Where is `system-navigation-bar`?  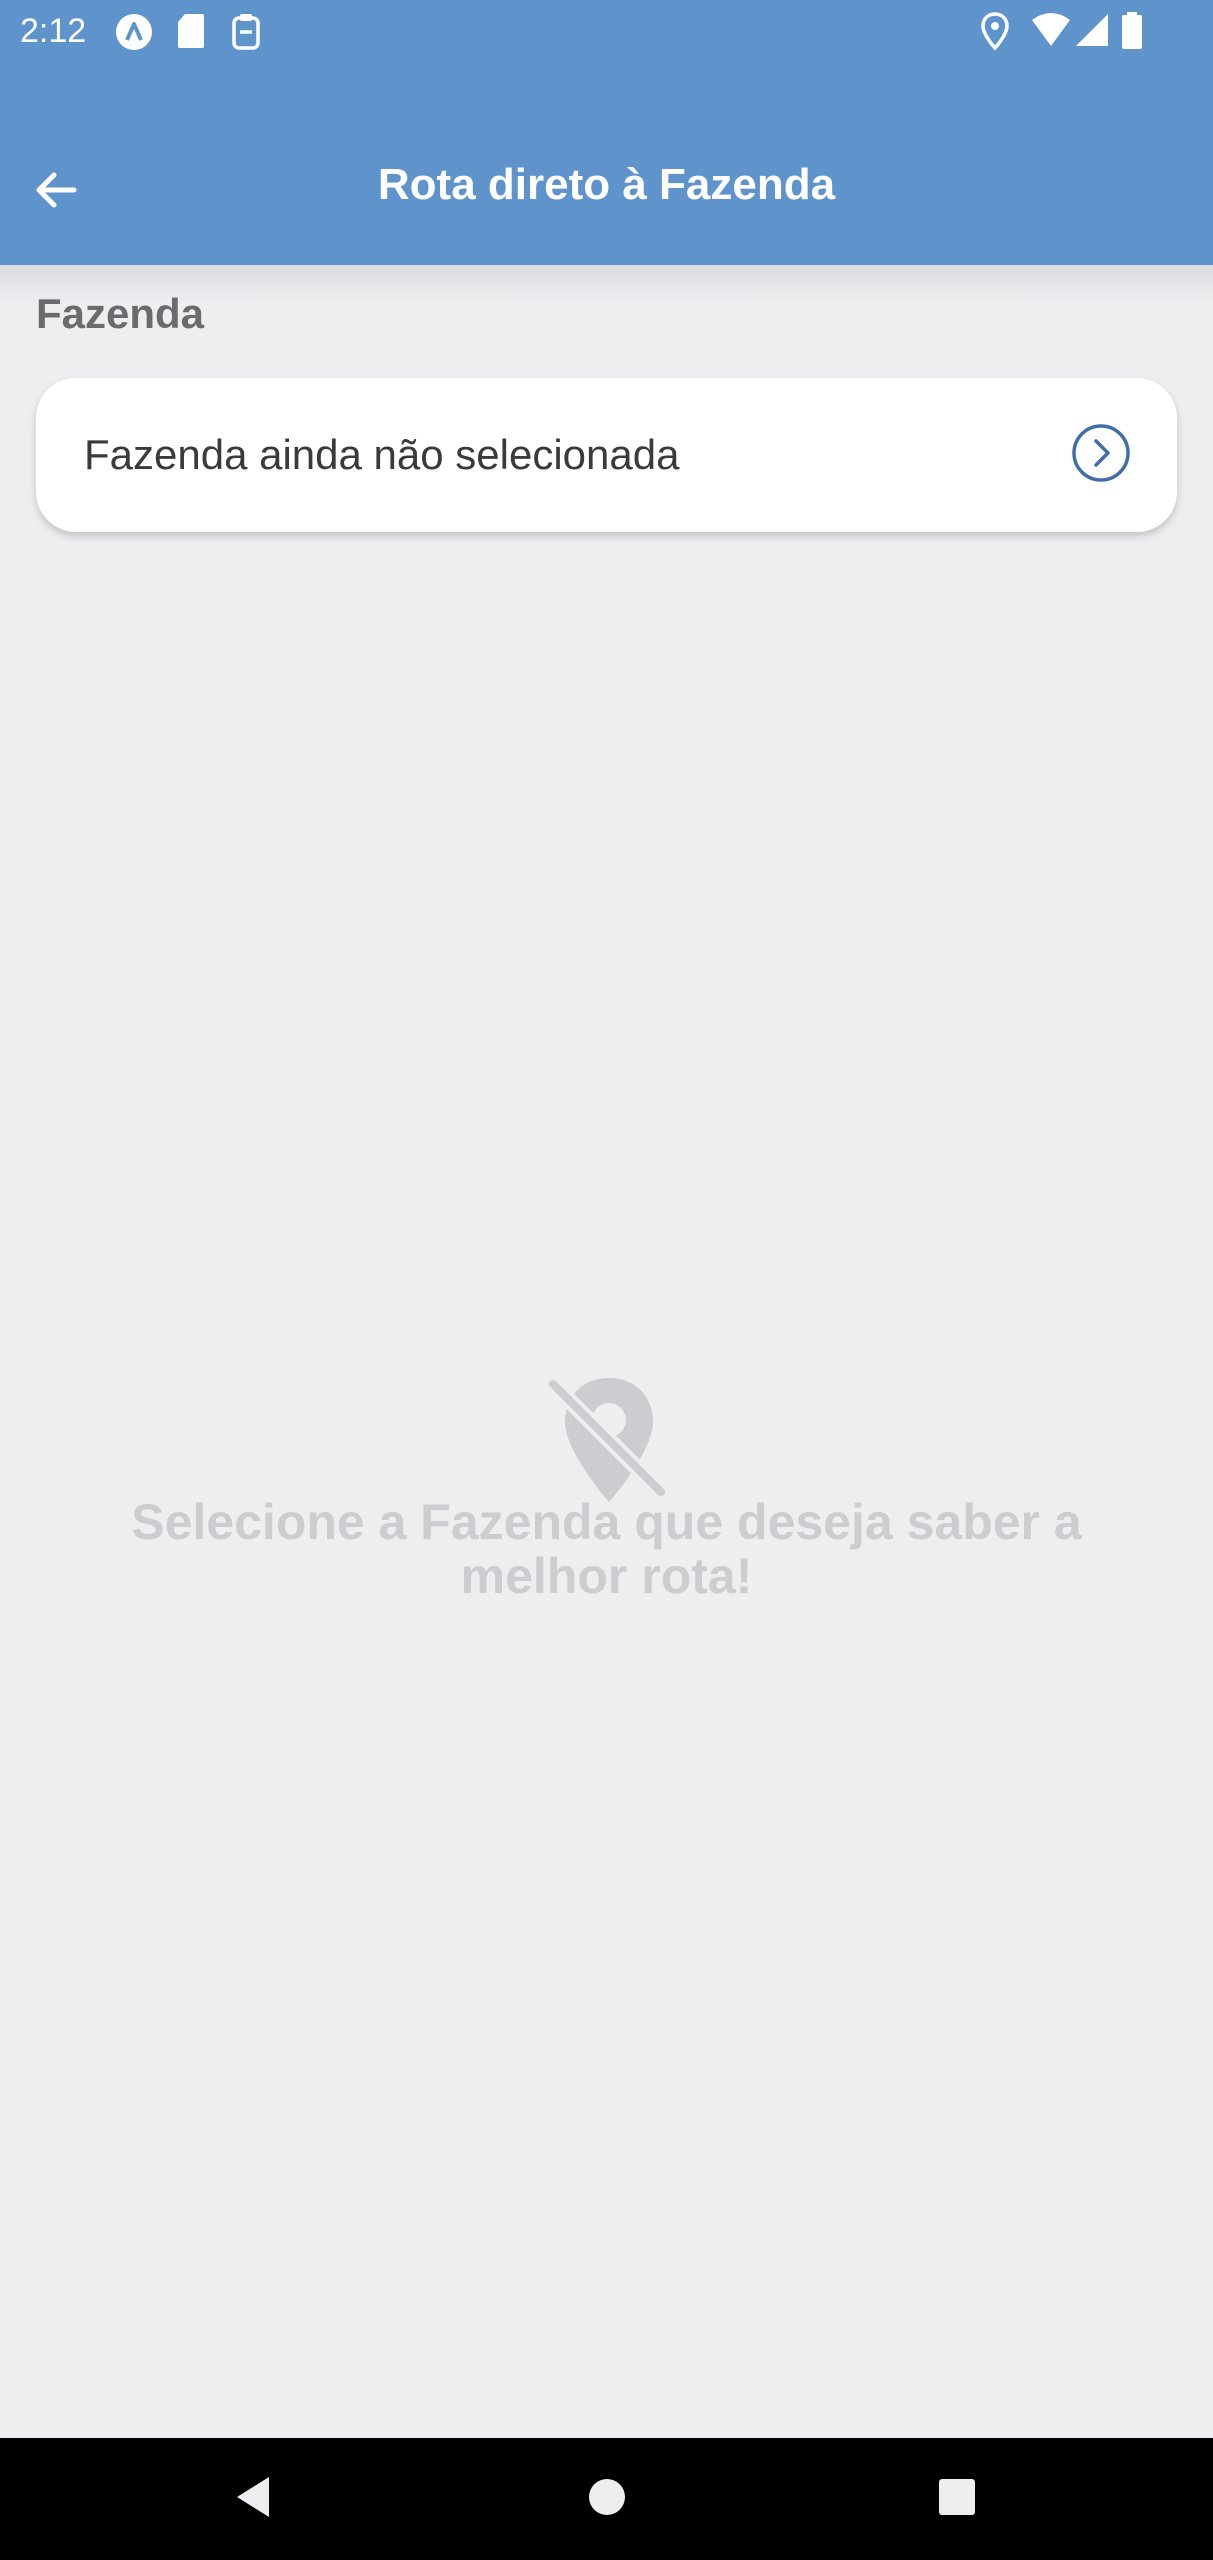 system-navigation-bar is located at coordinates (606, 2499).